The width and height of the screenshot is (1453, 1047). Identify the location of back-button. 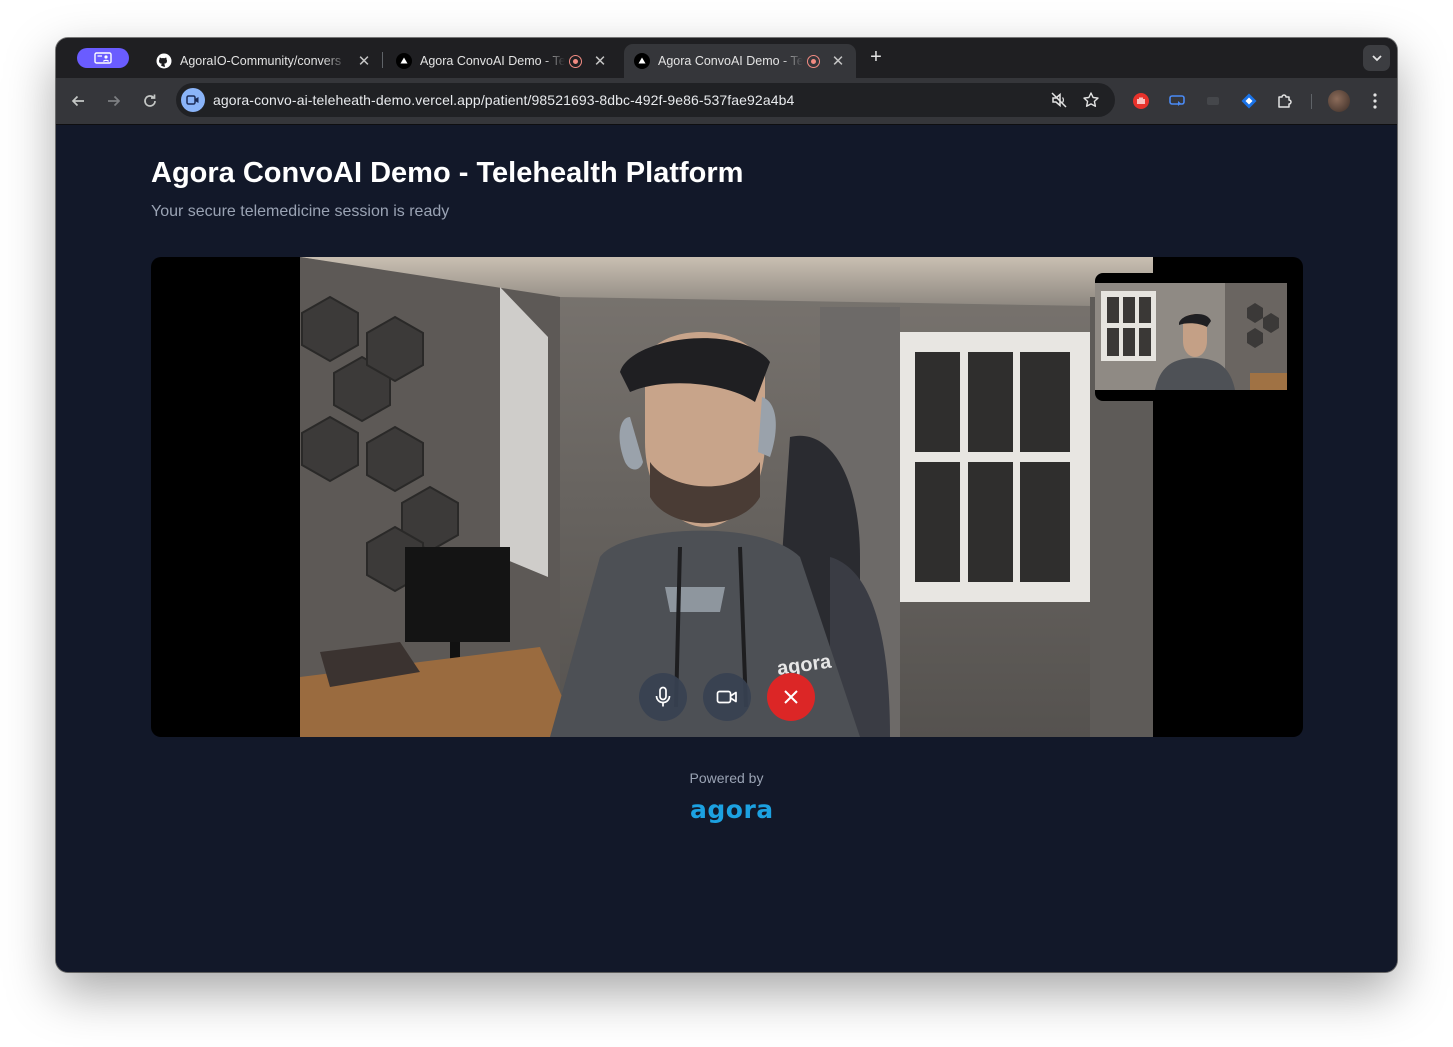
(78, 101).